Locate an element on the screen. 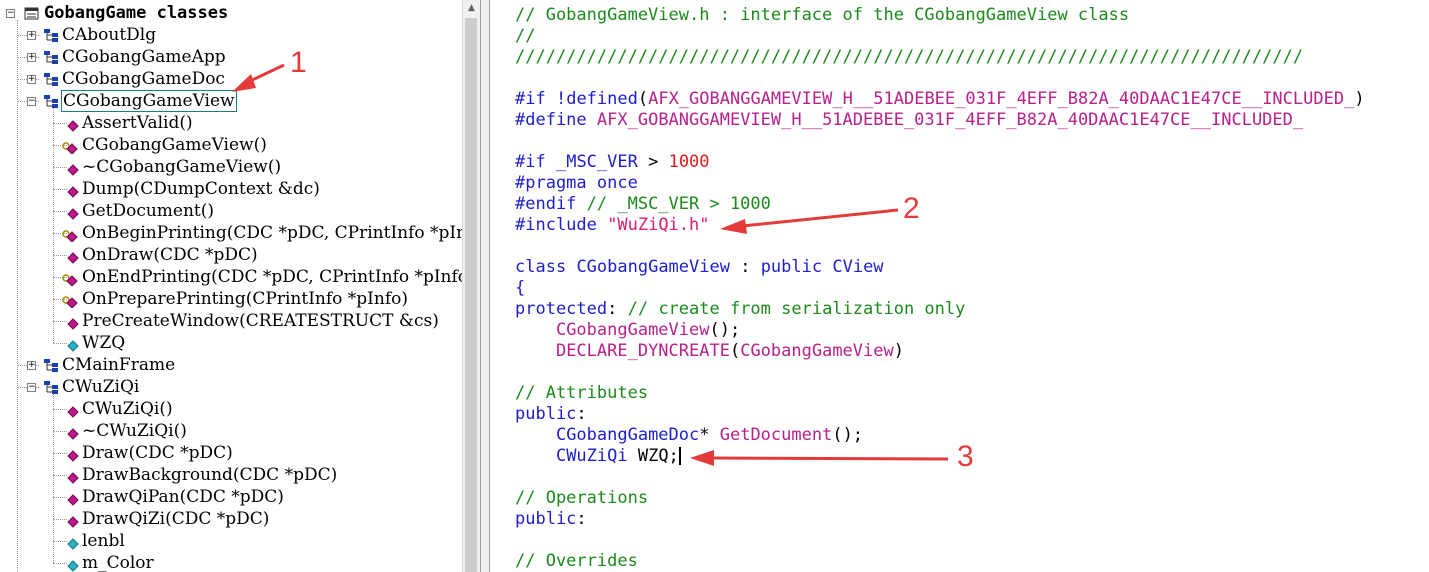 The image size is (1429, 572). tree-class-cgobanggameview: CGobangGameView is located at coordinates (149, 101).